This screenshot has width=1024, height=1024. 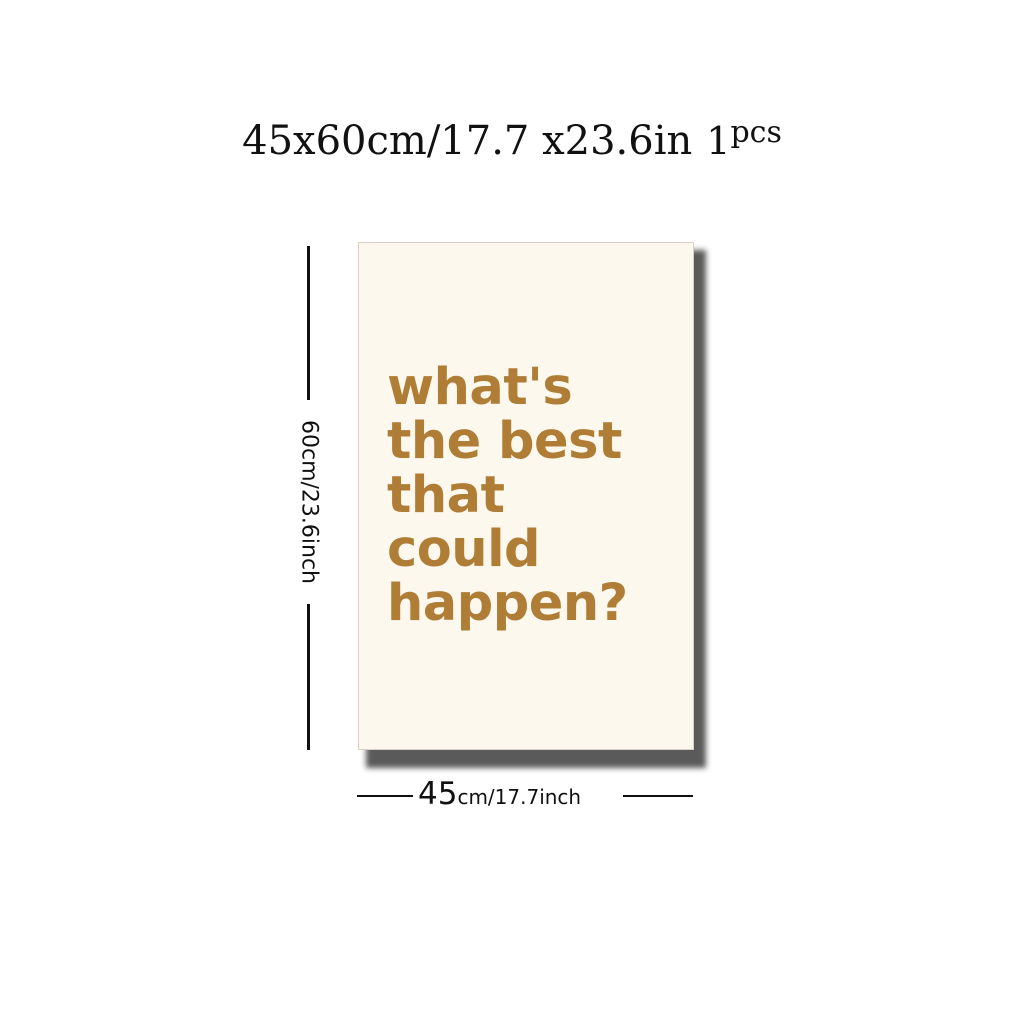 What do you see at coordinates (658, 796) in the screenshot?
I see `width-line-right` at bounding box center [658, 796].